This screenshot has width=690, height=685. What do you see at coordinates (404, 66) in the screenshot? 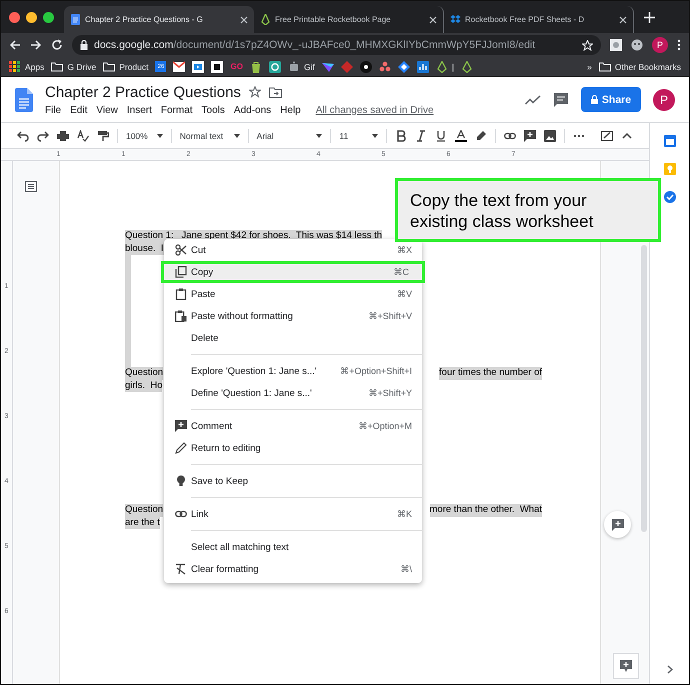
I see `diamond-icon` at bounding box center [404, 66].